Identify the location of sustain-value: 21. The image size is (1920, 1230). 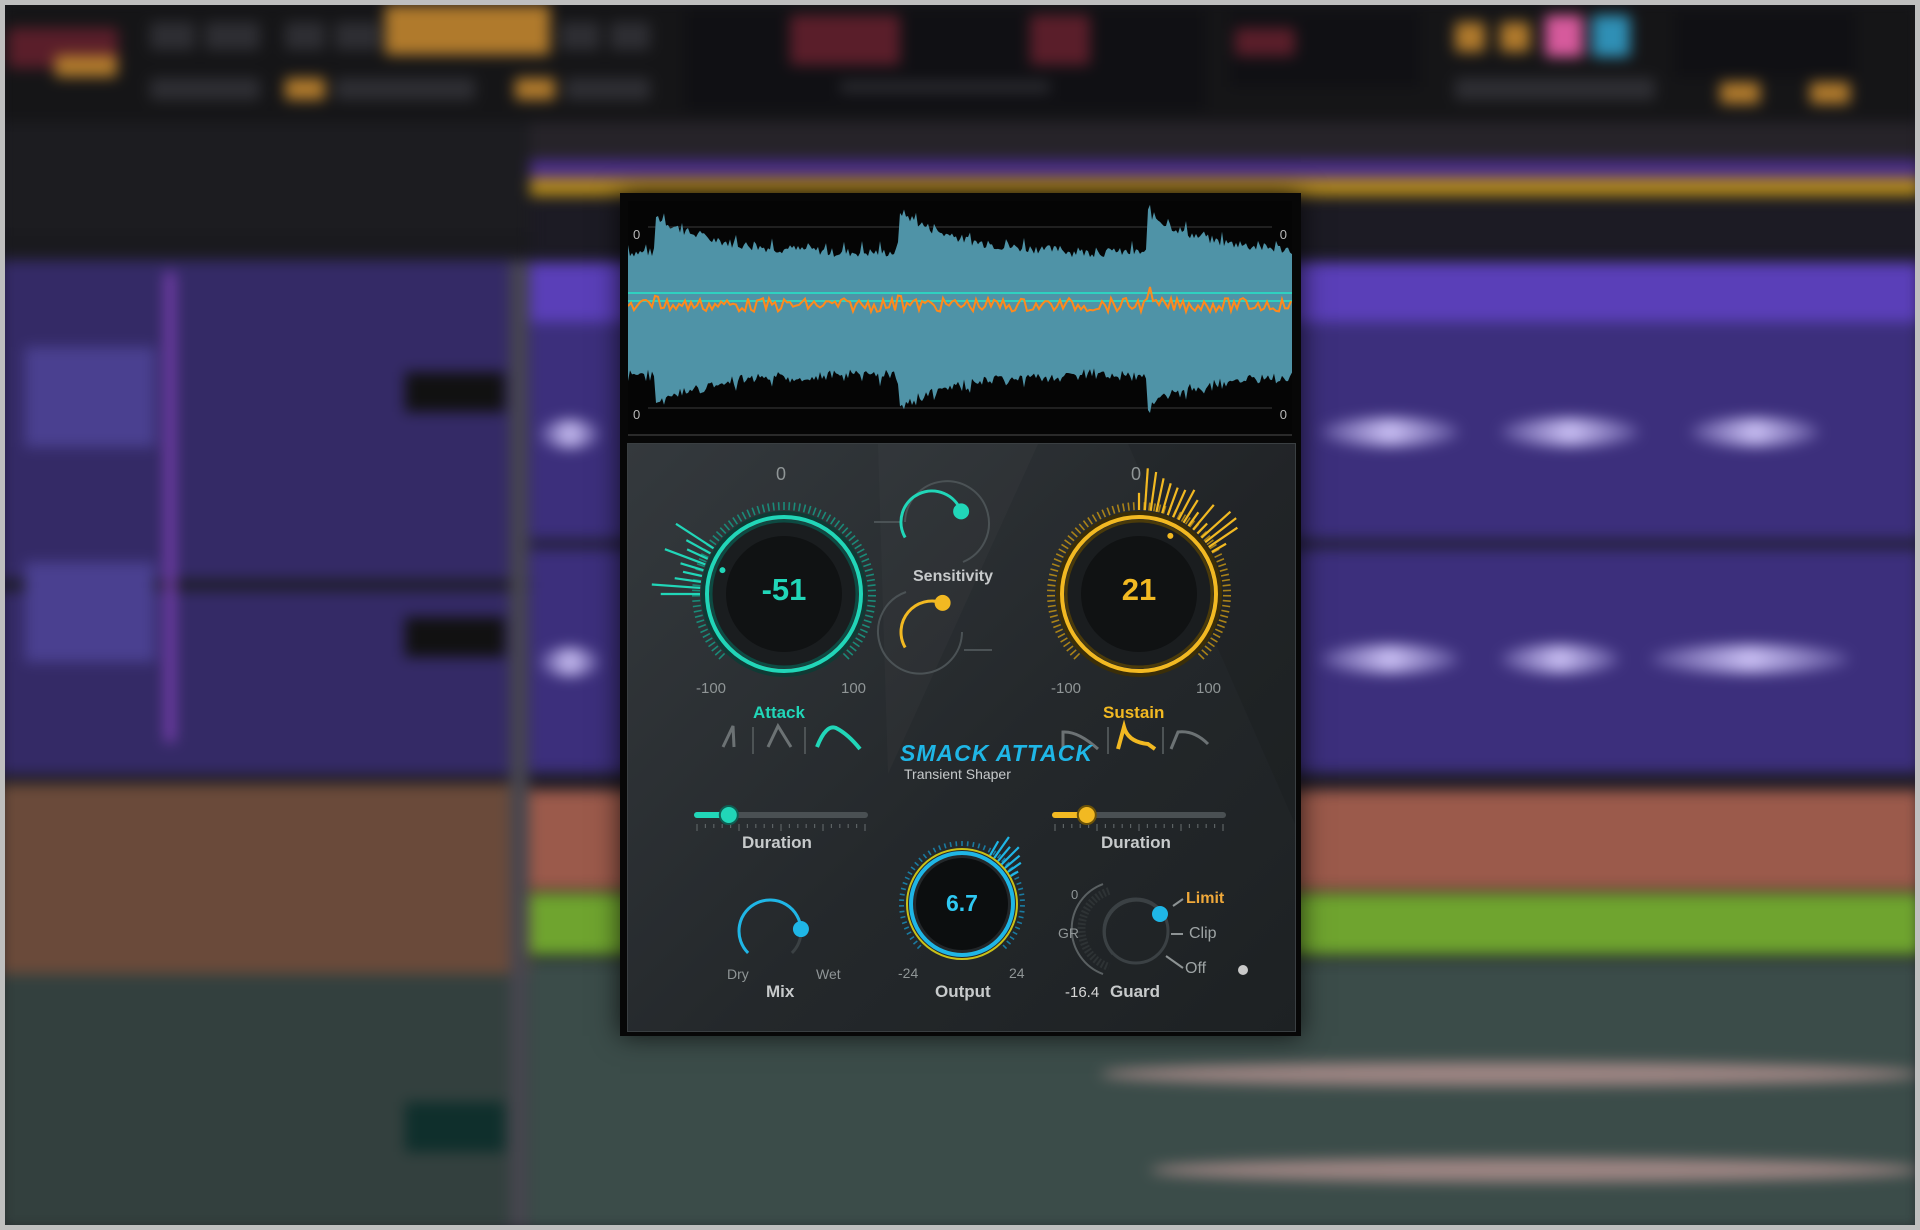
(1139, 589).